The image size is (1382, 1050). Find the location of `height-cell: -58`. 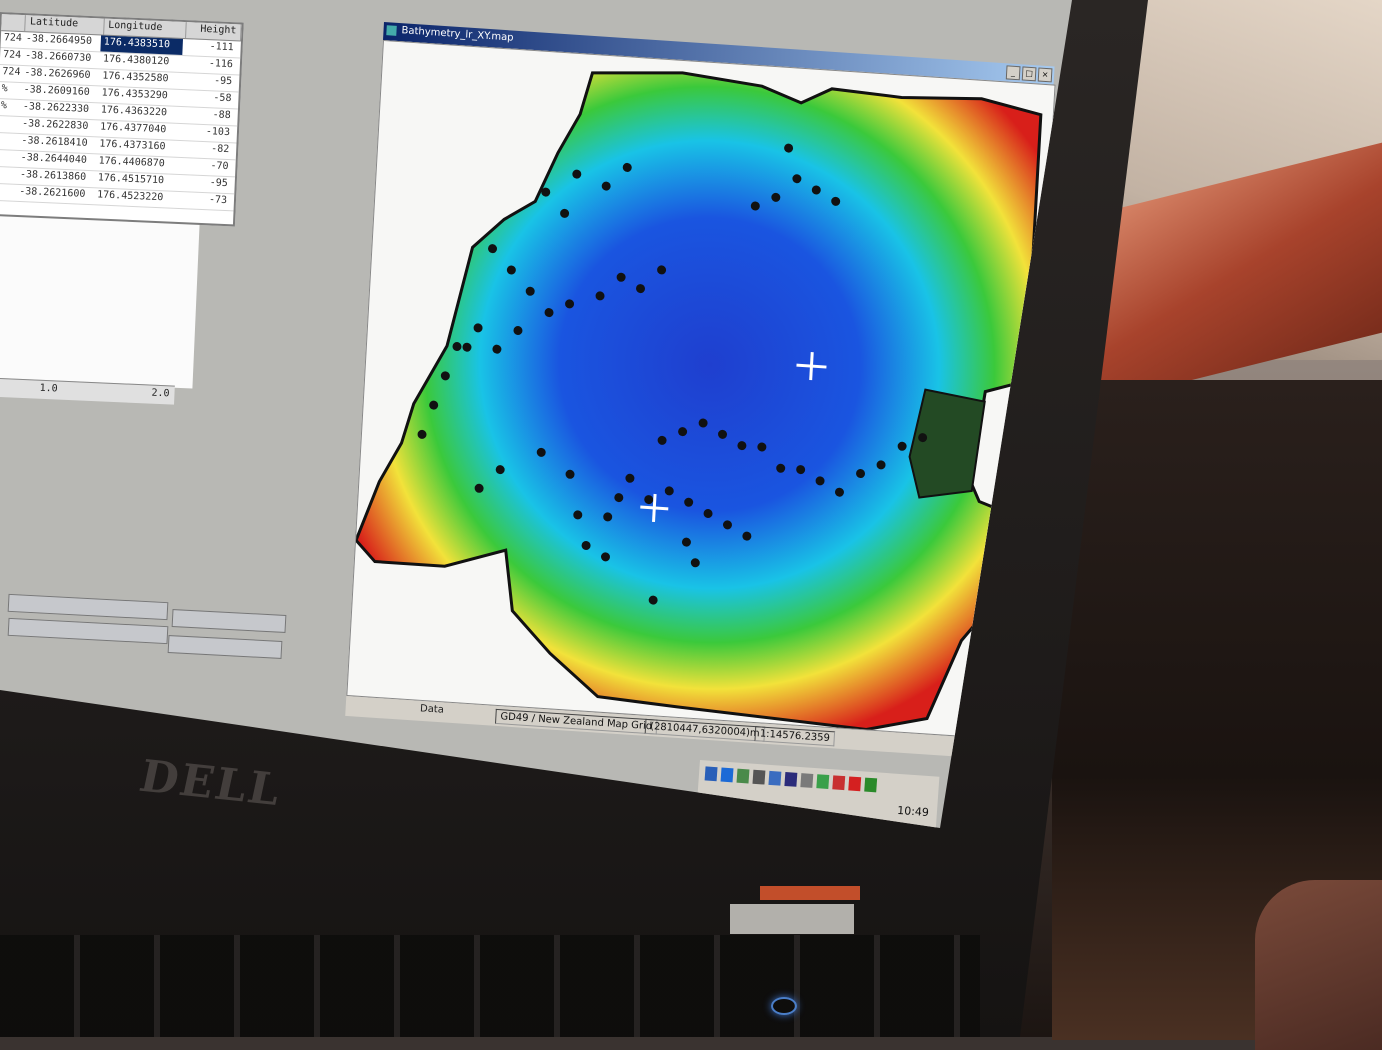

height-cell: -58 is located at coordinates (207, 99).